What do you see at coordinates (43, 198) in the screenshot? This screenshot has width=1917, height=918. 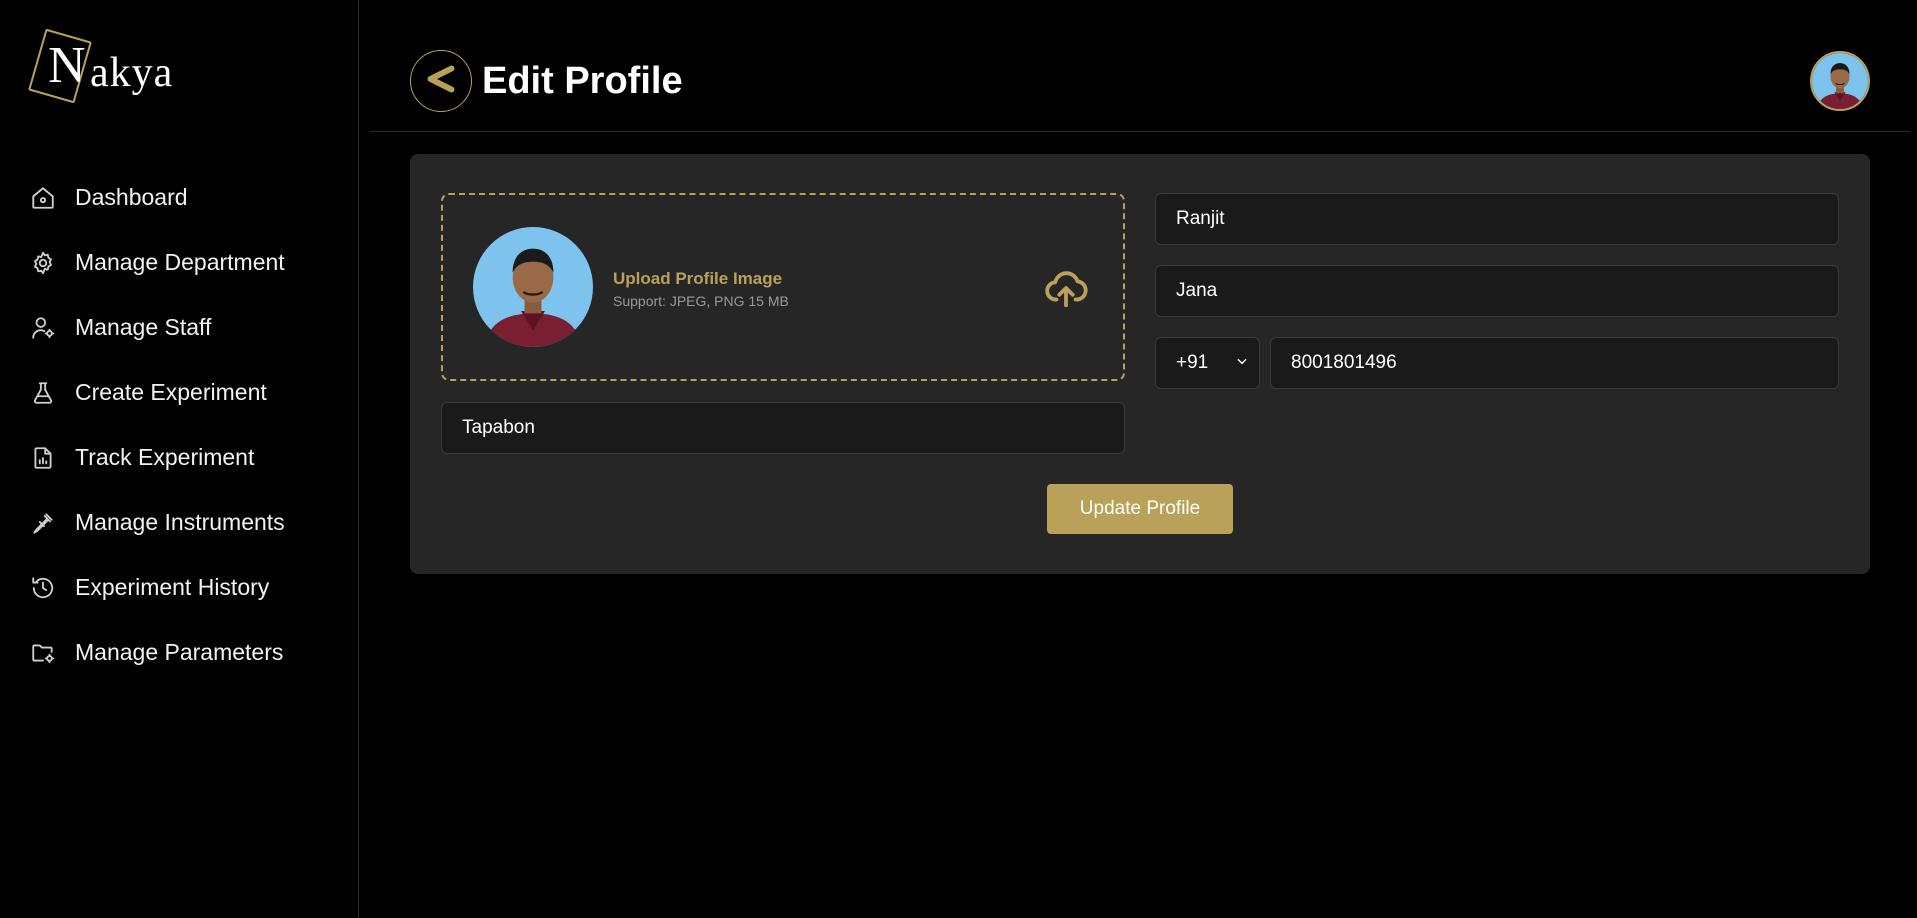 I see `home-icon` at bounding box center [43, 198].